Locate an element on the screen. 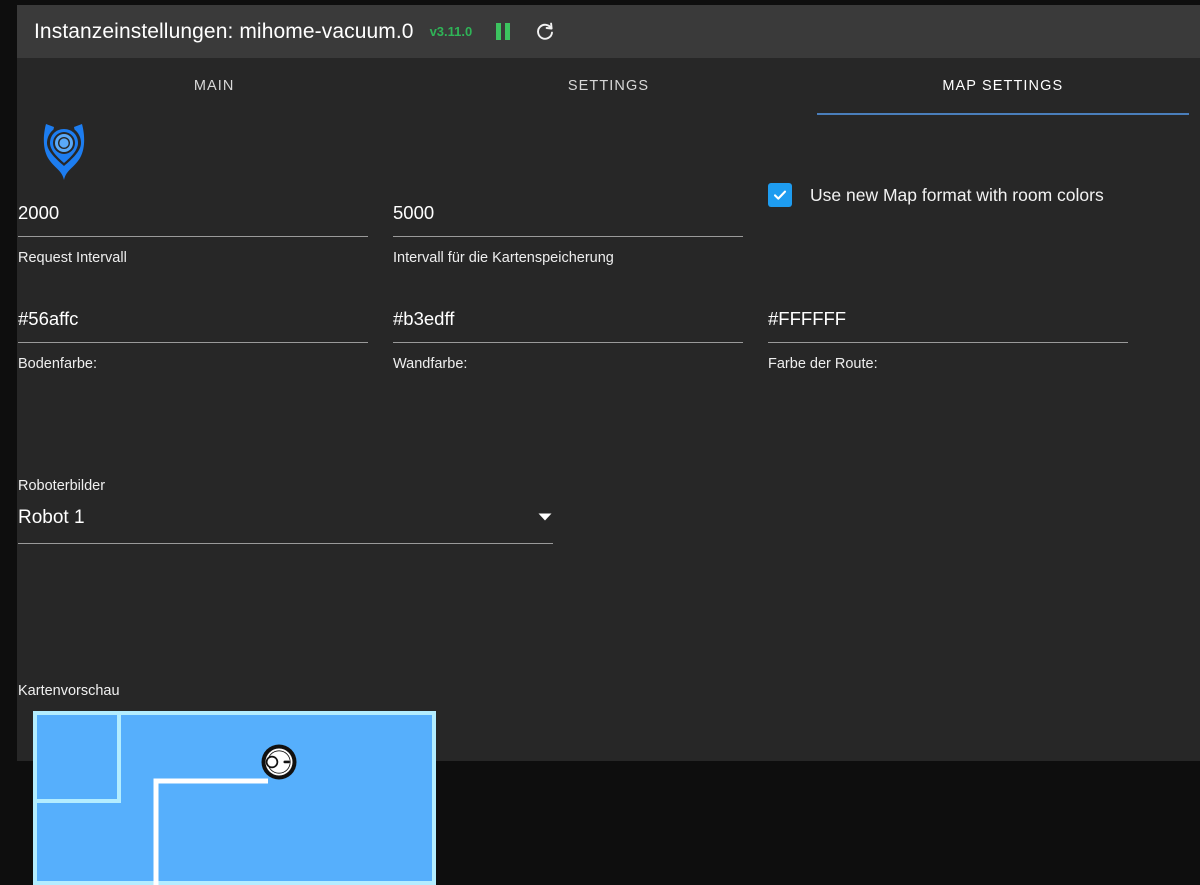 This screenshot has height=885, width=1200. map-save-interval-input: 5000 is located at coordinates (568, 213).